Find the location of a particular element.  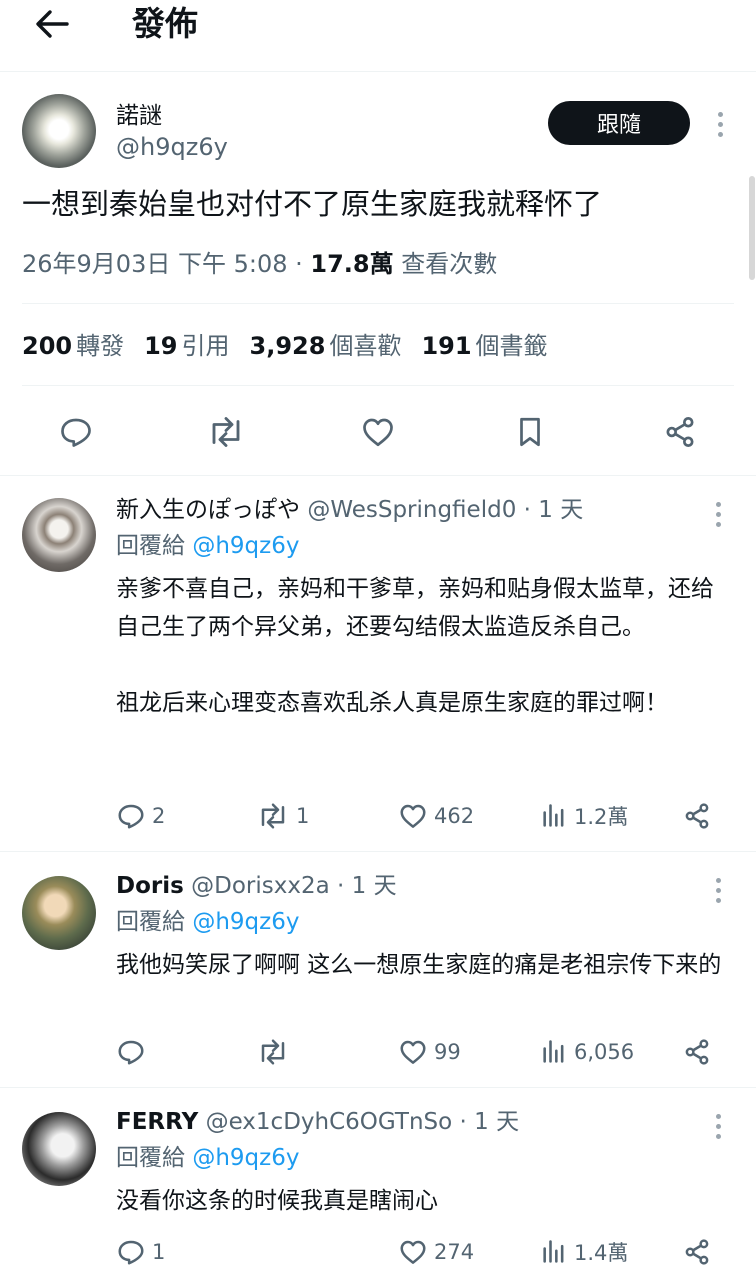

reply-actions: 1 274 1.4萬 is located at coordinates (421, 1252).